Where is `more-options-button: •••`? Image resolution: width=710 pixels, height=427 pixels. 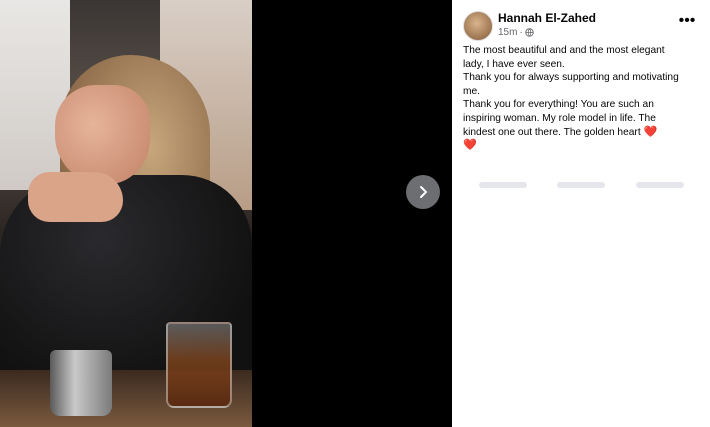
more-options-button: ••• is located at coordinates (687, 21).